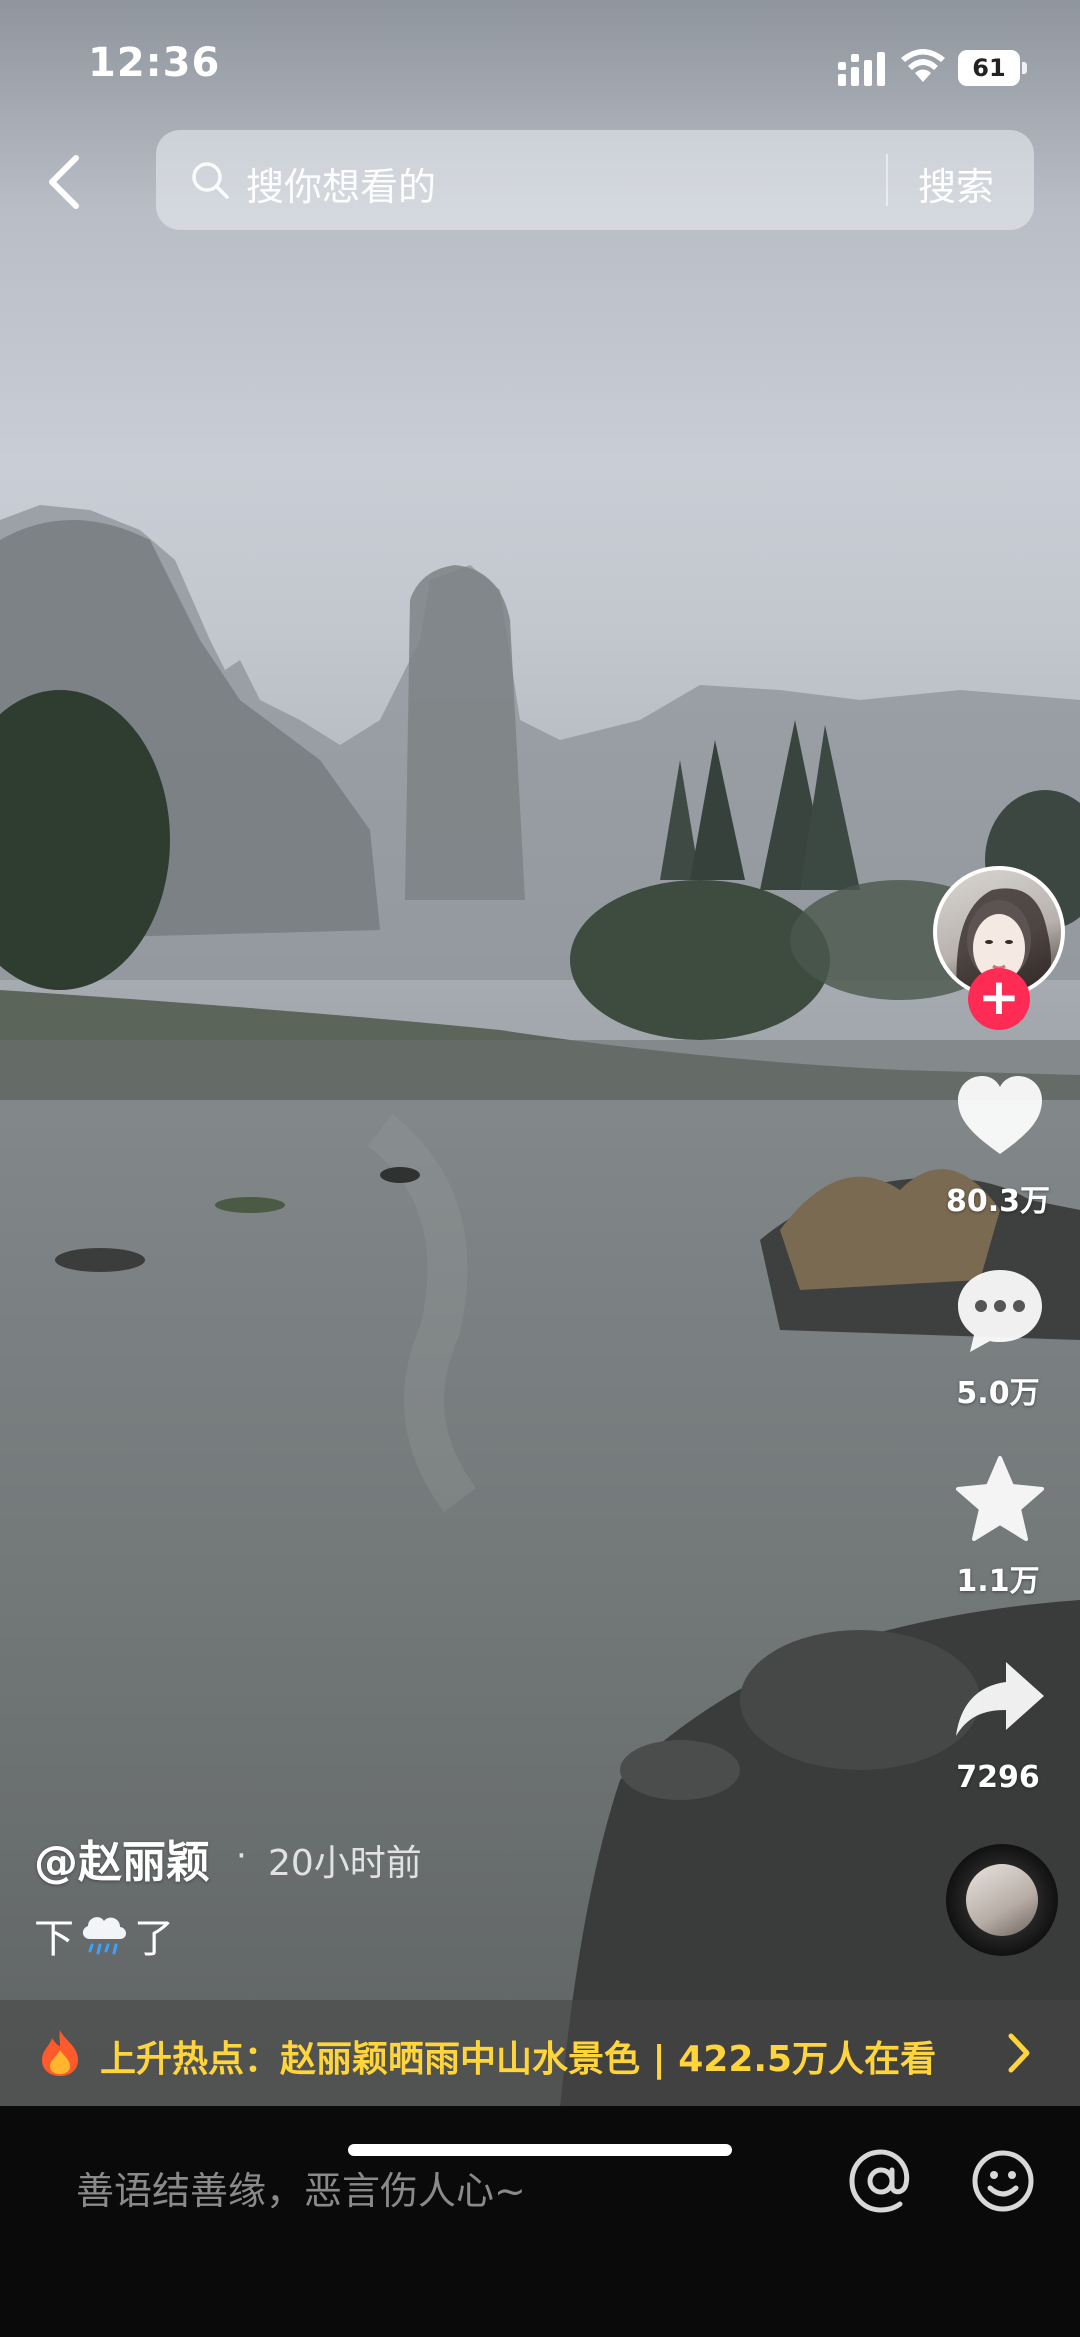 The image size is (1080, 2337). Describe the element at coordinates (998, 1201) in the screenshot. I see `like-count: 80.3万` at that location.